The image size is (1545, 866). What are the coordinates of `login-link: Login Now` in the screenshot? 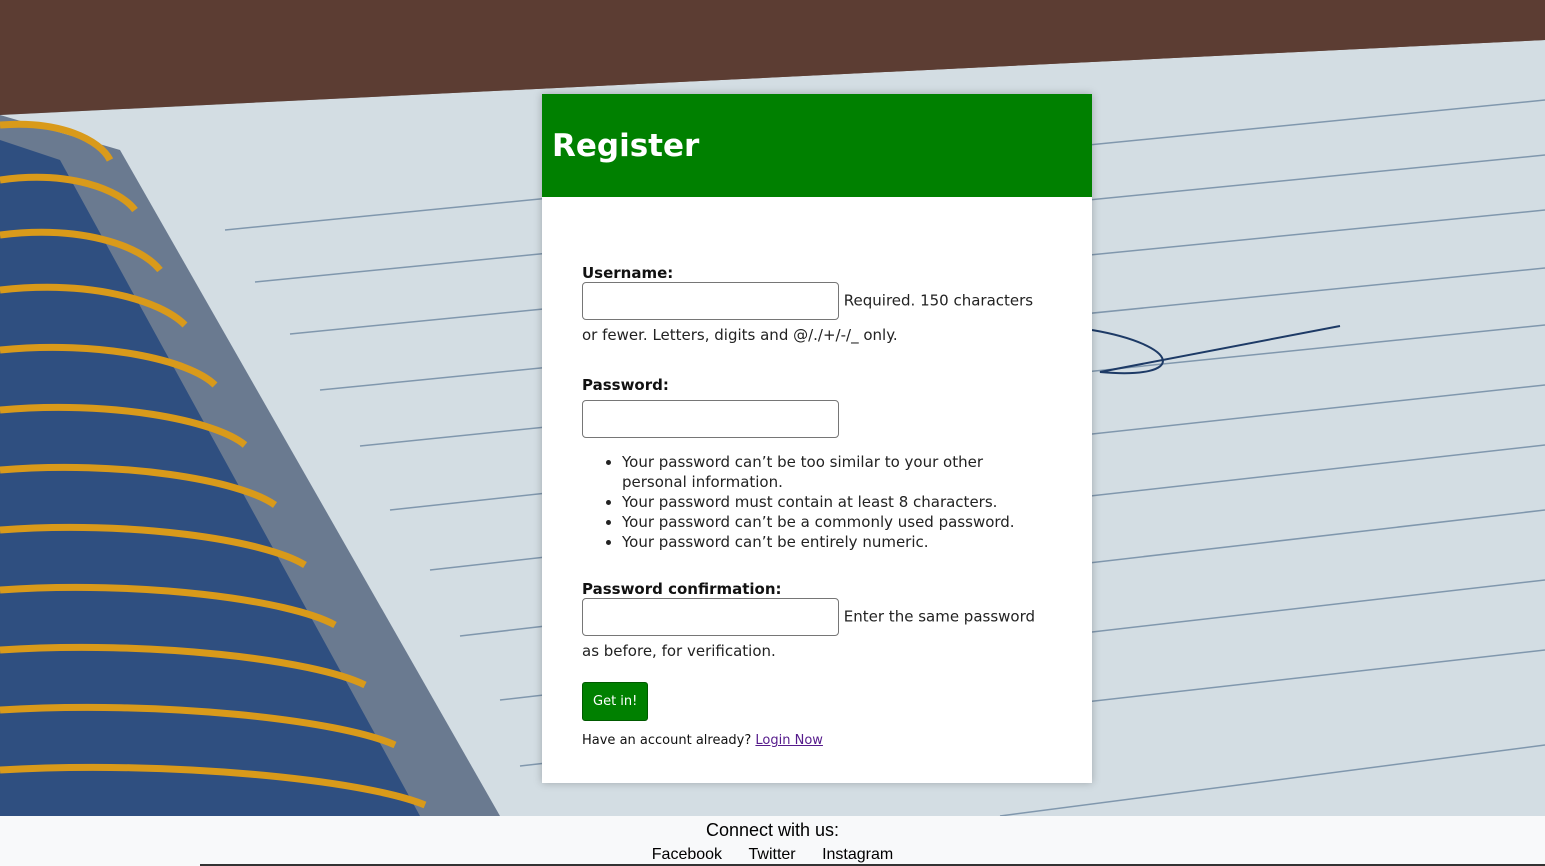 It's located at (789, 740).